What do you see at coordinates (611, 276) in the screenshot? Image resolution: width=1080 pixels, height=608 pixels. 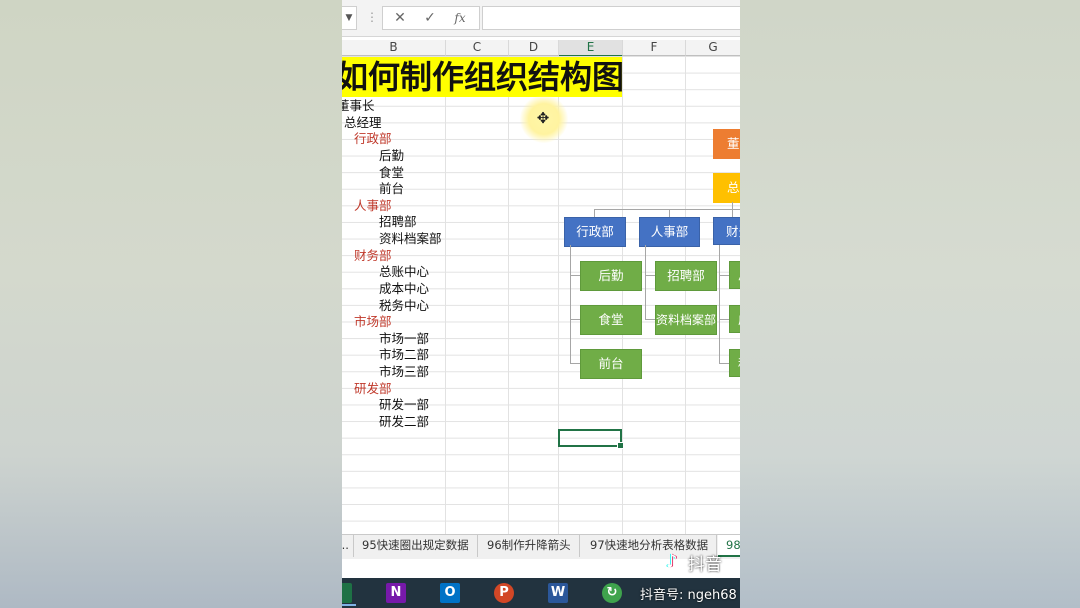 I see `org-box-team: 后勤` at bounding box center [611, 276].